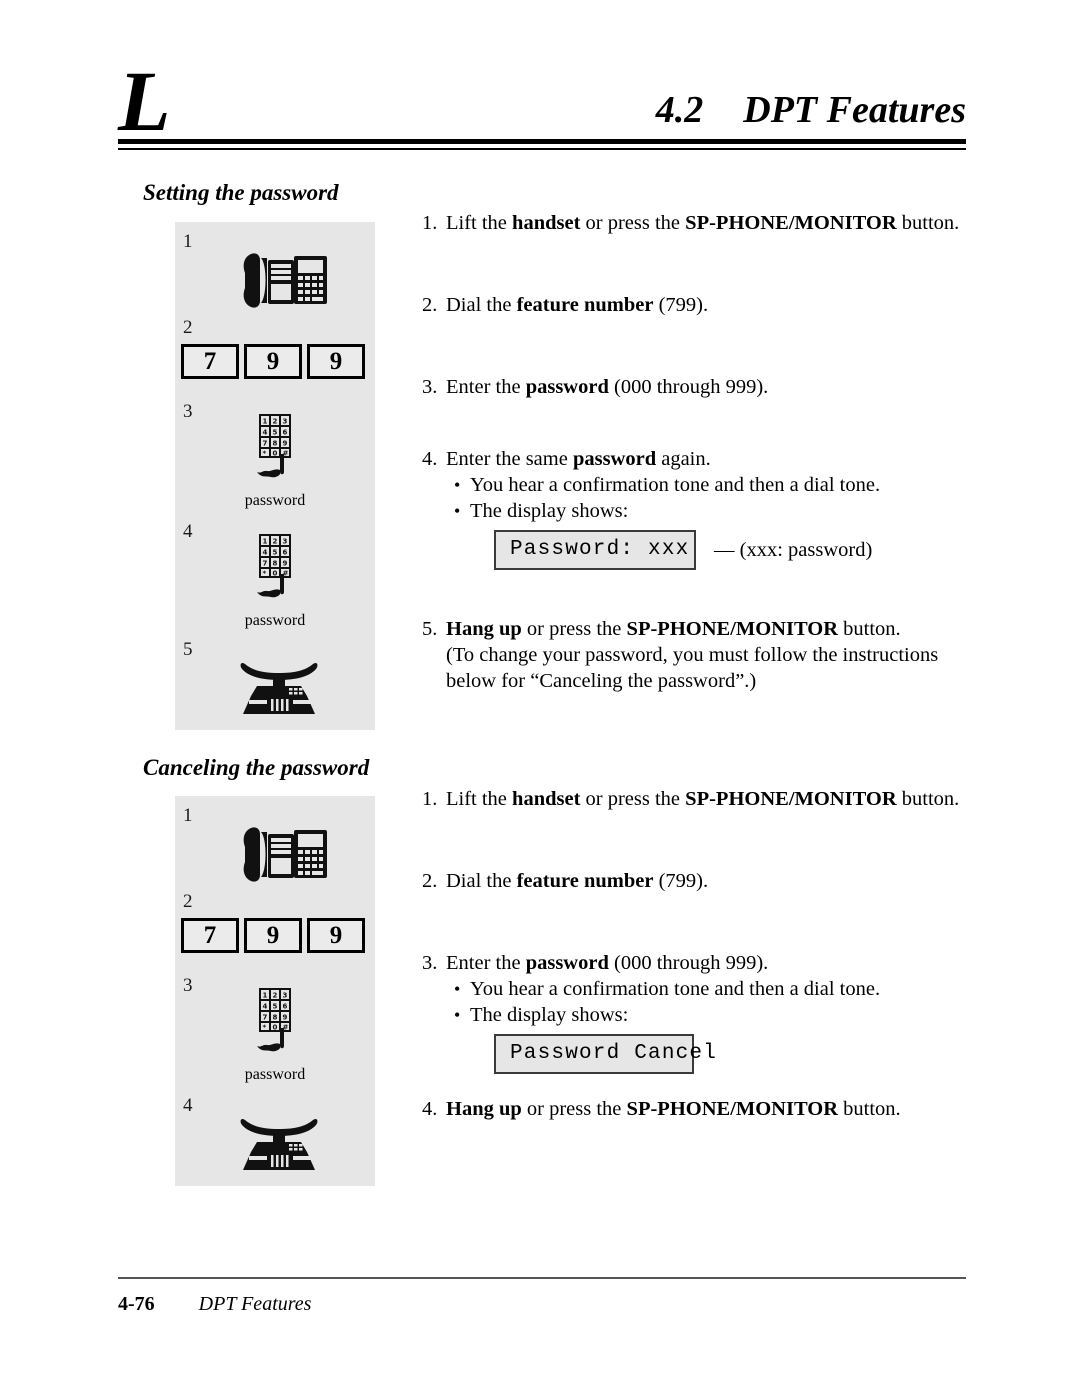 The image size is (1080, 1397). Describe the element at coordinates (578, 459) in the screenshot. I see `step-text: Enter the same password again.` at that location.